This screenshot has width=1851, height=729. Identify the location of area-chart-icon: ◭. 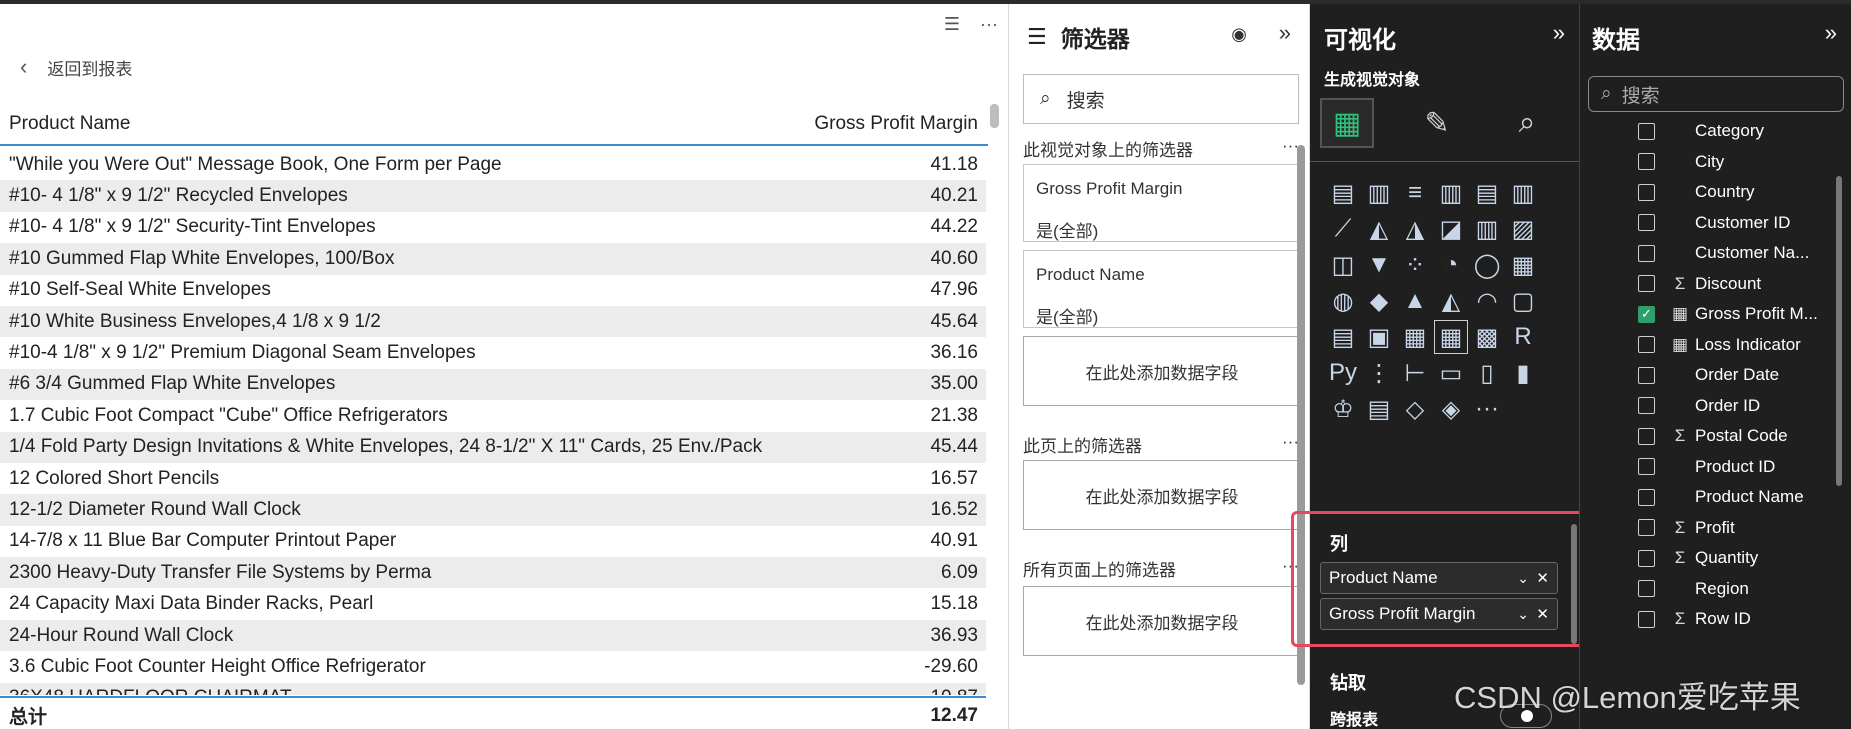
(1379, 229).